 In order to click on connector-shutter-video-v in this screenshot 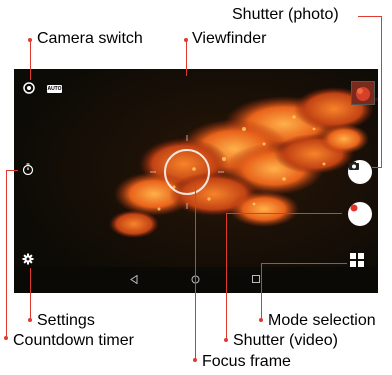, I will do `click(226, 276)`.